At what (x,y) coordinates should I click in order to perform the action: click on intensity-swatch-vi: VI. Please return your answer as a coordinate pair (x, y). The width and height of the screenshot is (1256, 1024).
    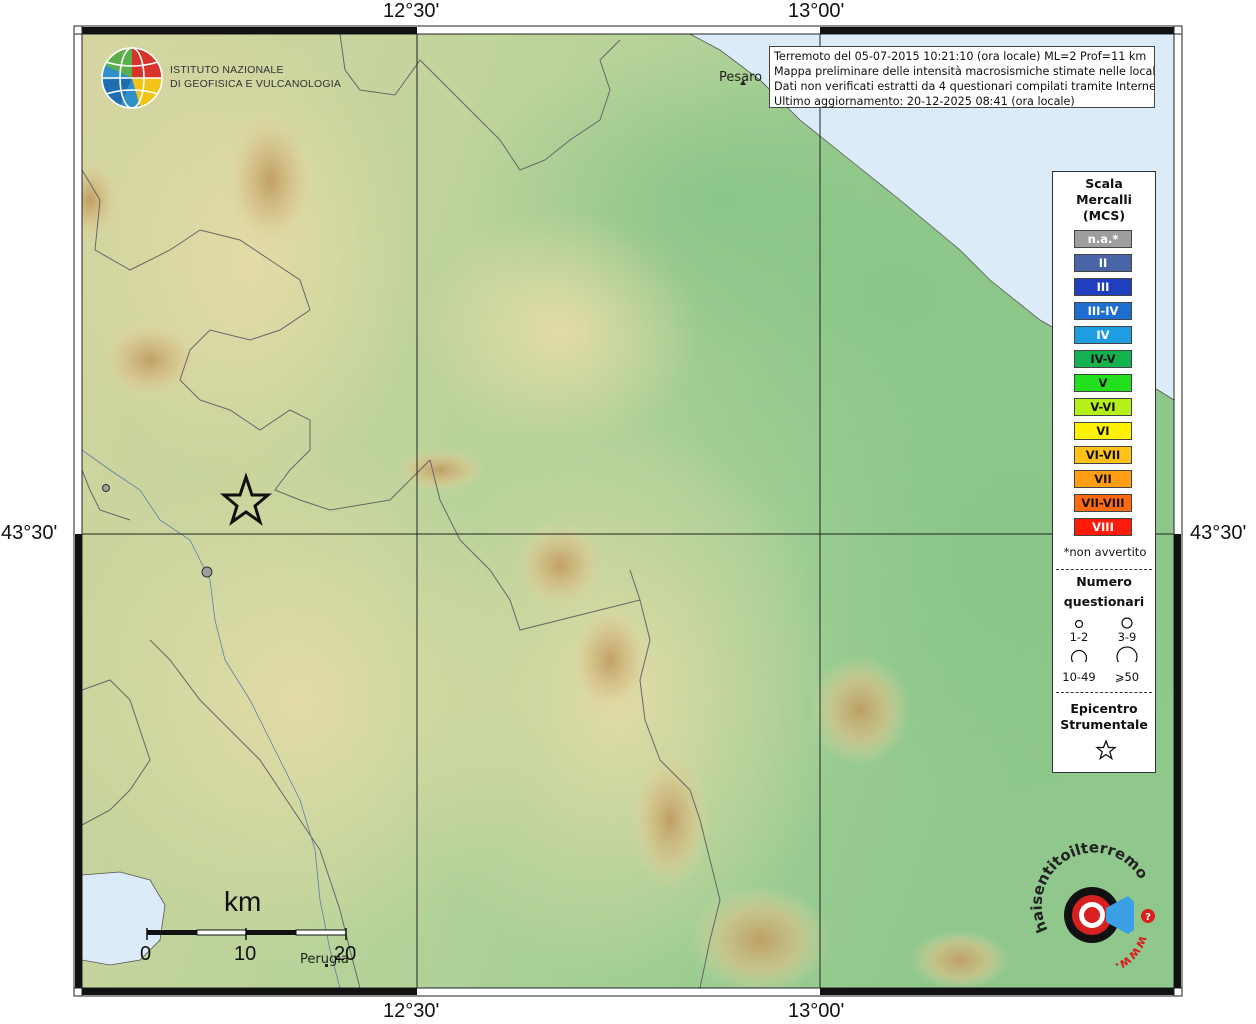
    Looking at the image, I should click on (1103, 431).